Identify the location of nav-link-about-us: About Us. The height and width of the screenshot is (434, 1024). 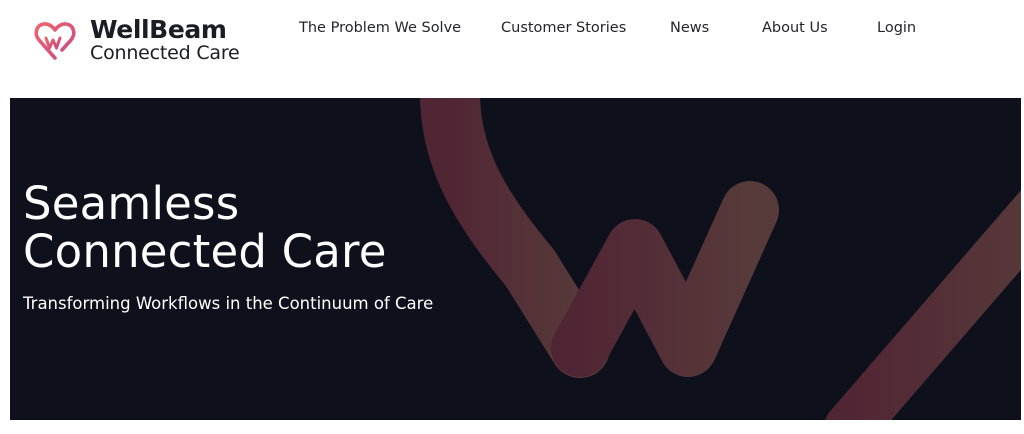
(795, 28).